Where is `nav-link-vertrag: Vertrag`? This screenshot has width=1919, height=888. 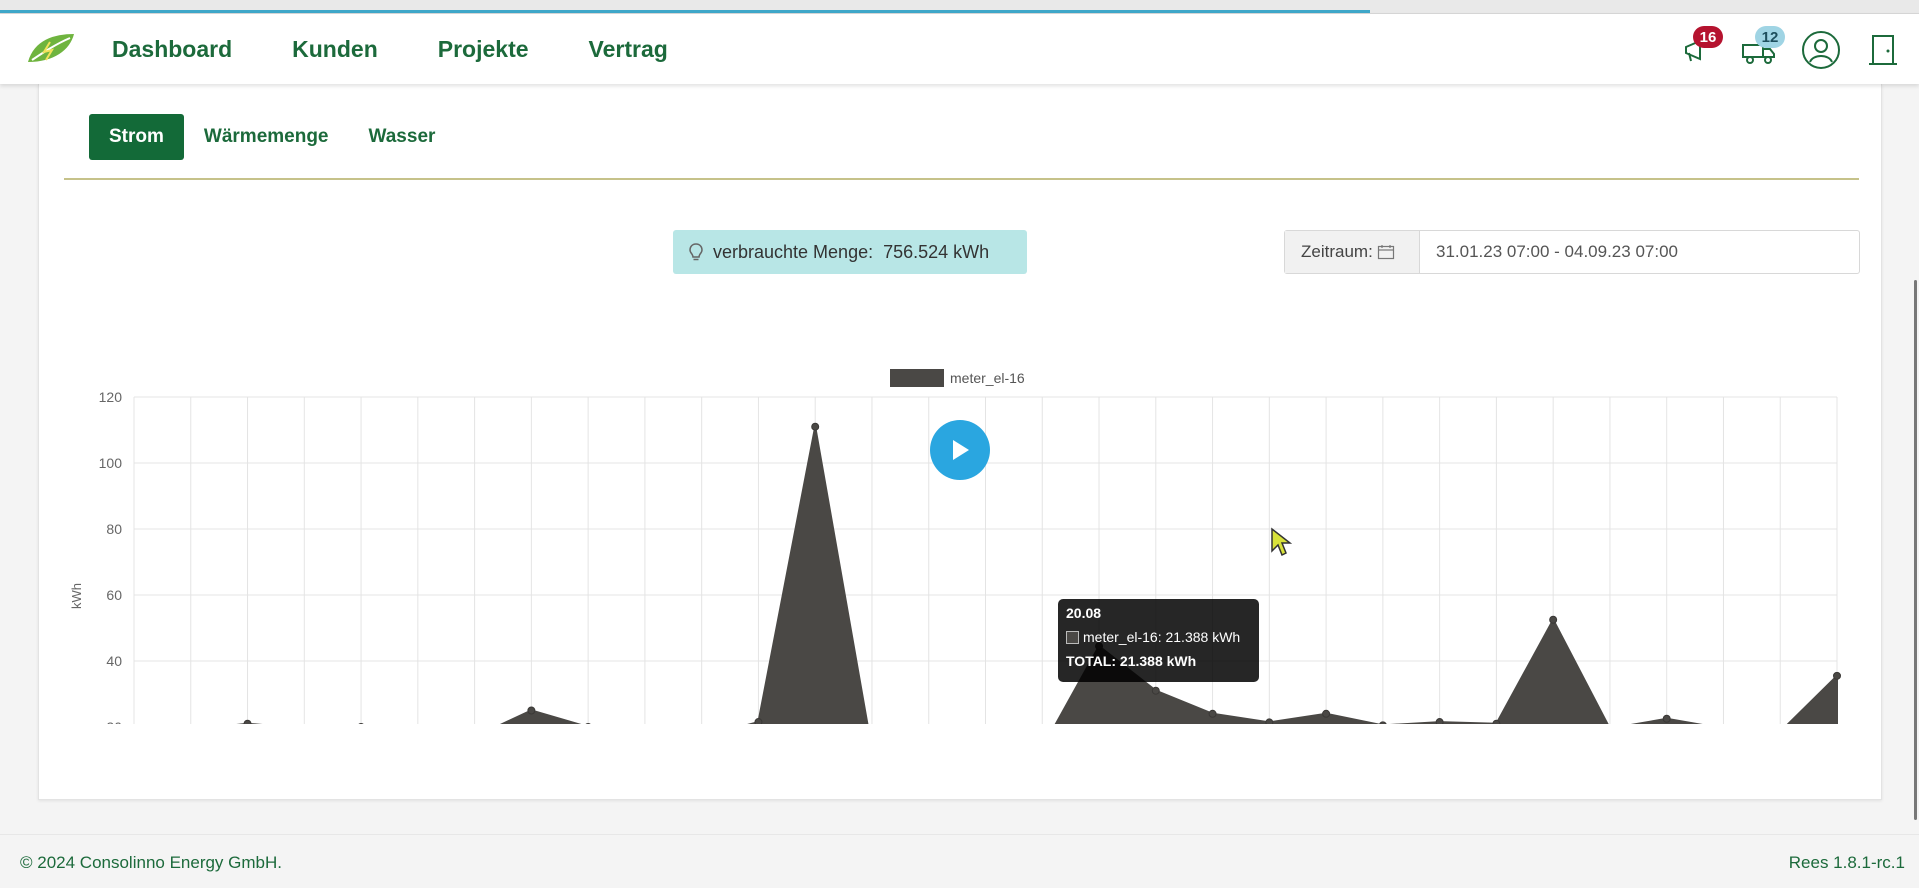
nav-link-vertrag: Vertrag is located at coordinates (628, 49).